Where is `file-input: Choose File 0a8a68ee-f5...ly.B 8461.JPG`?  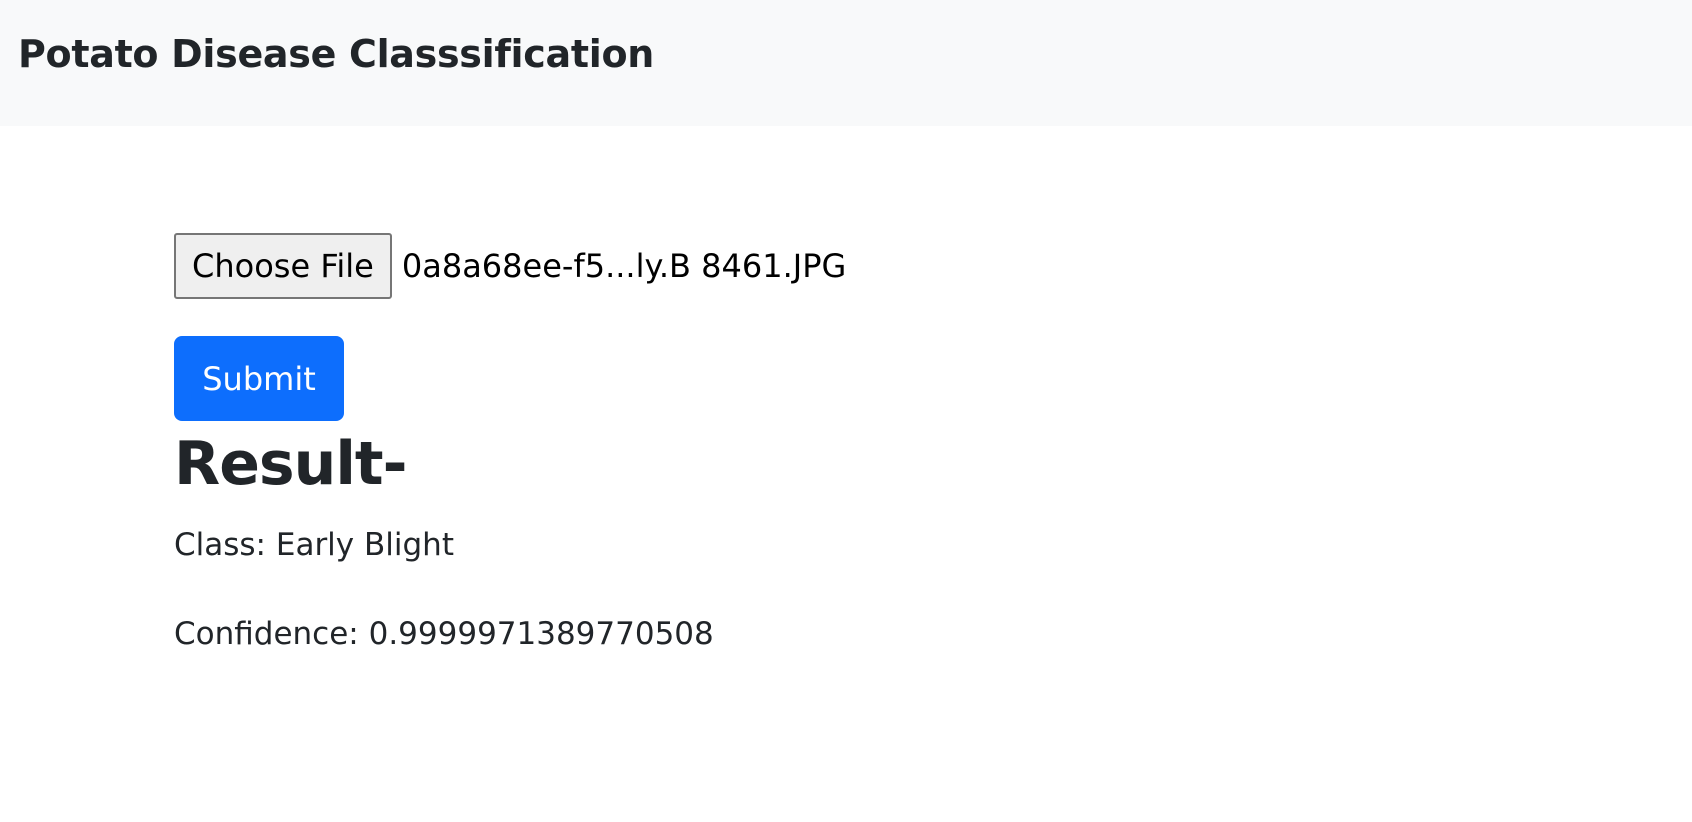
file-input: Choose File 0a8a68ee-f5...ly.B 8461.JPG is located at coordinates (510, 266).